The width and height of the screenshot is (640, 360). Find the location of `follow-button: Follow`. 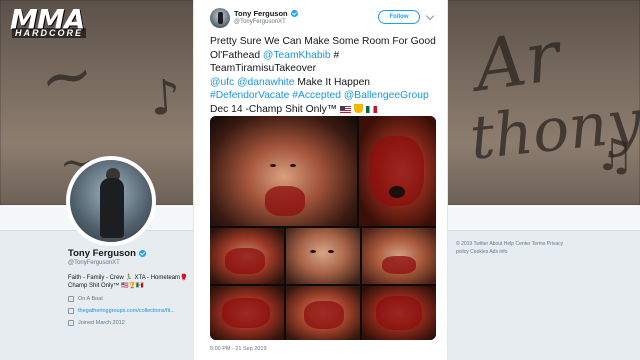

follow-button: Follow is located at coordinates (399, 17).